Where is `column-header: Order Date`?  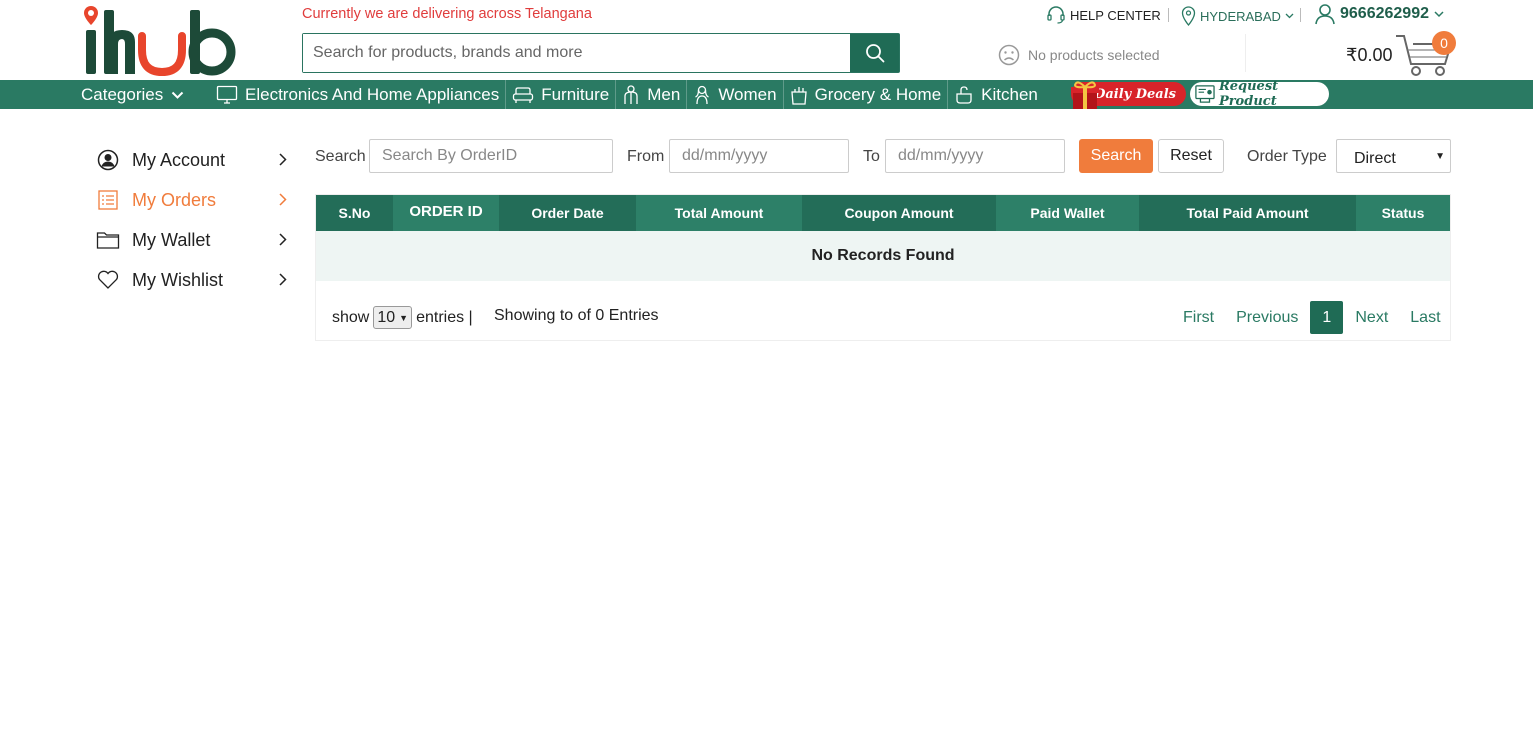 column-header: Order Date is located at coordinates (567, 213).